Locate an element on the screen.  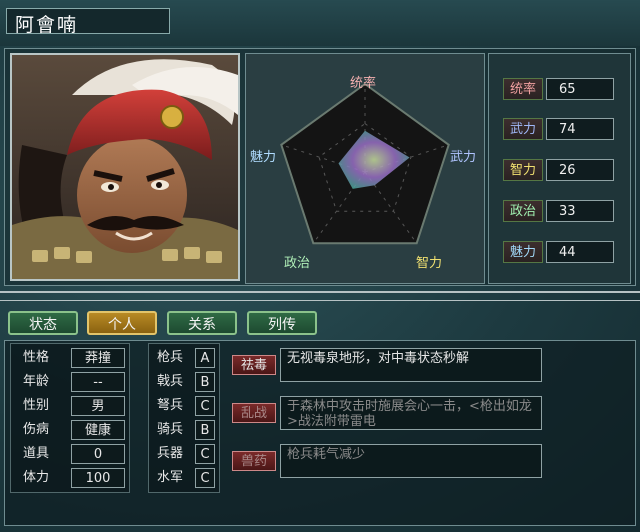
aptitude-row: 兵器 C is located at coordinates (184, 454).